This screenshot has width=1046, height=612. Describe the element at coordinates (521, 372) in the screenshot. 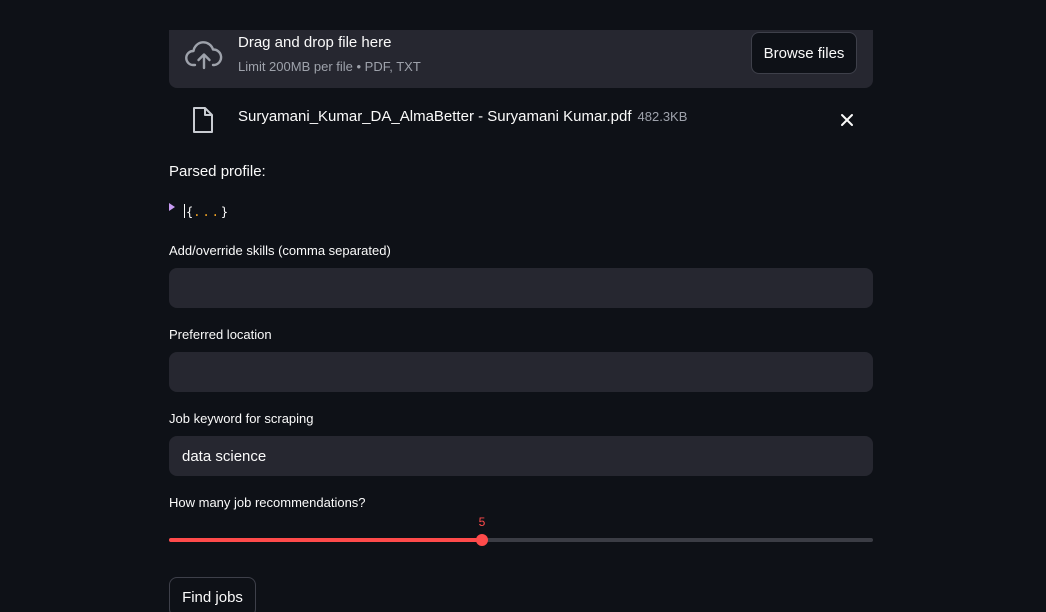

I see `location-input` at that location.